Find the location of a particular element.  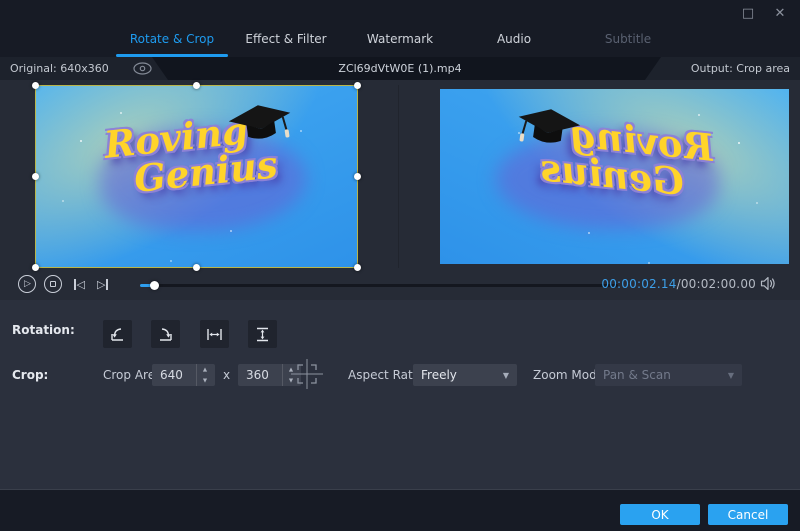

crop-label: Crop: is located at coordinates (30, 375).